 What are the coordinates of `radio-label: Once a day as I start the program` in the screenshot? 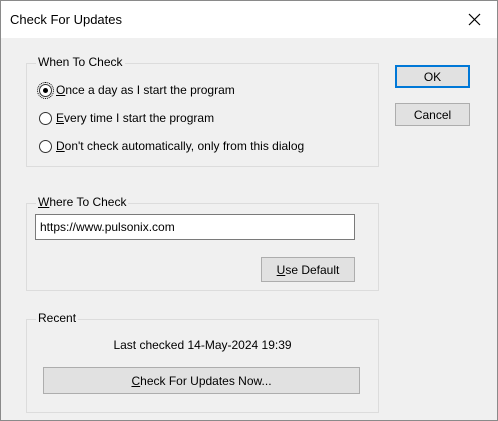 It's located at (145, 90).